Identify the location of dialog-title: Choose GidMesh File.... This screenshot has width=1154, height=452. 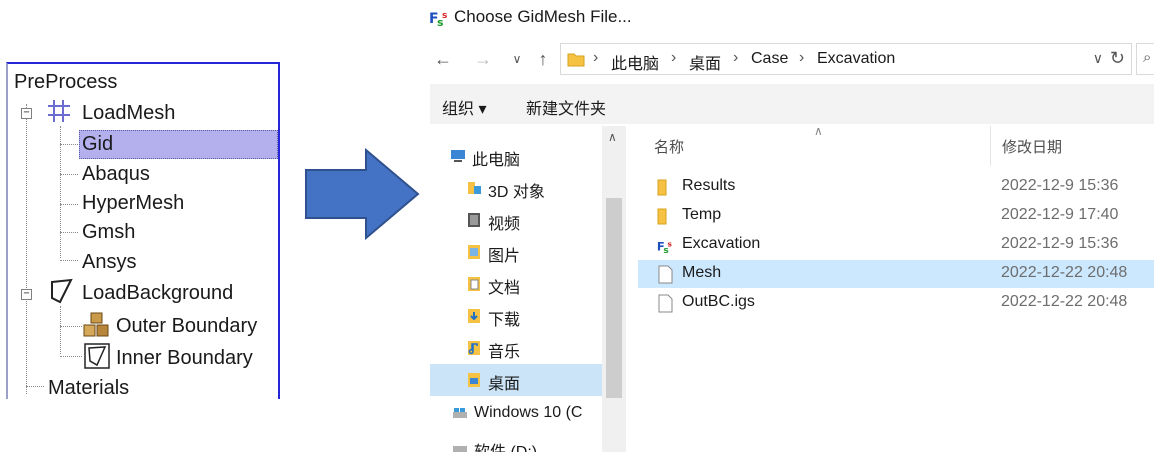
(543, 16).